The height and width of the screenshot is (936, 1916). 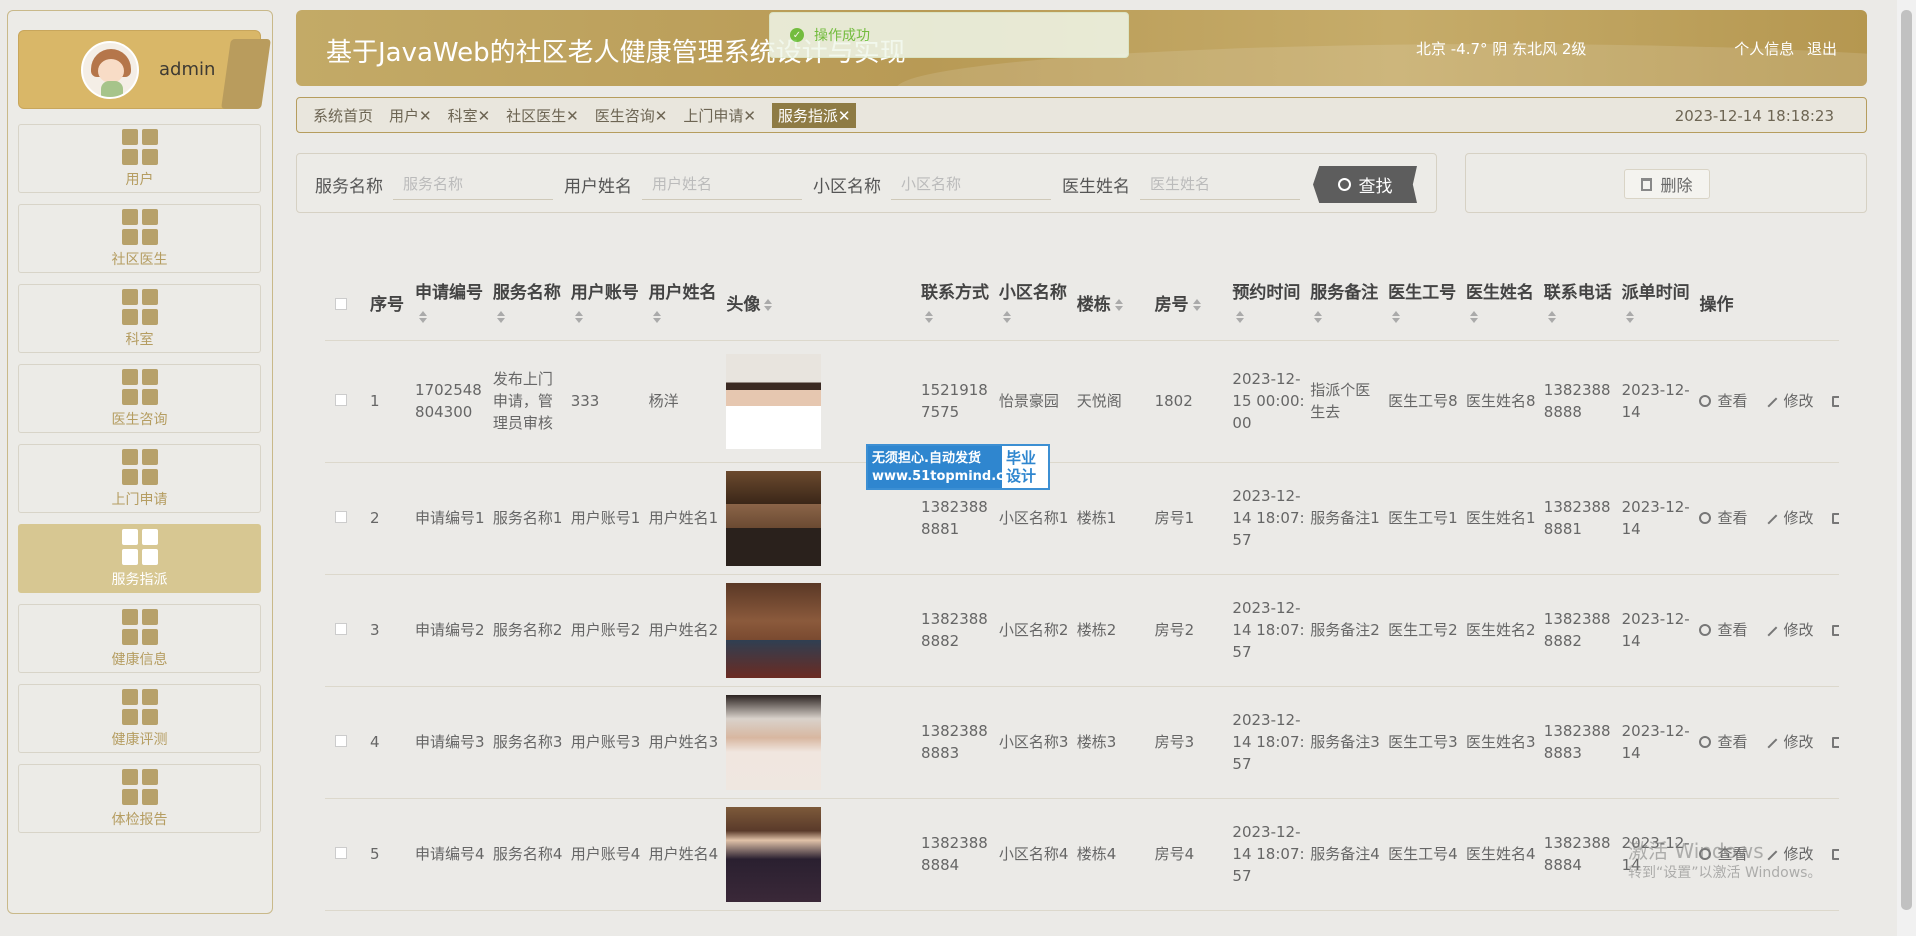 What do you see at coordinates (139, 718) in the screenshot?
I see `sidebar-item: 健康评测` at bounding box center [139, 718].